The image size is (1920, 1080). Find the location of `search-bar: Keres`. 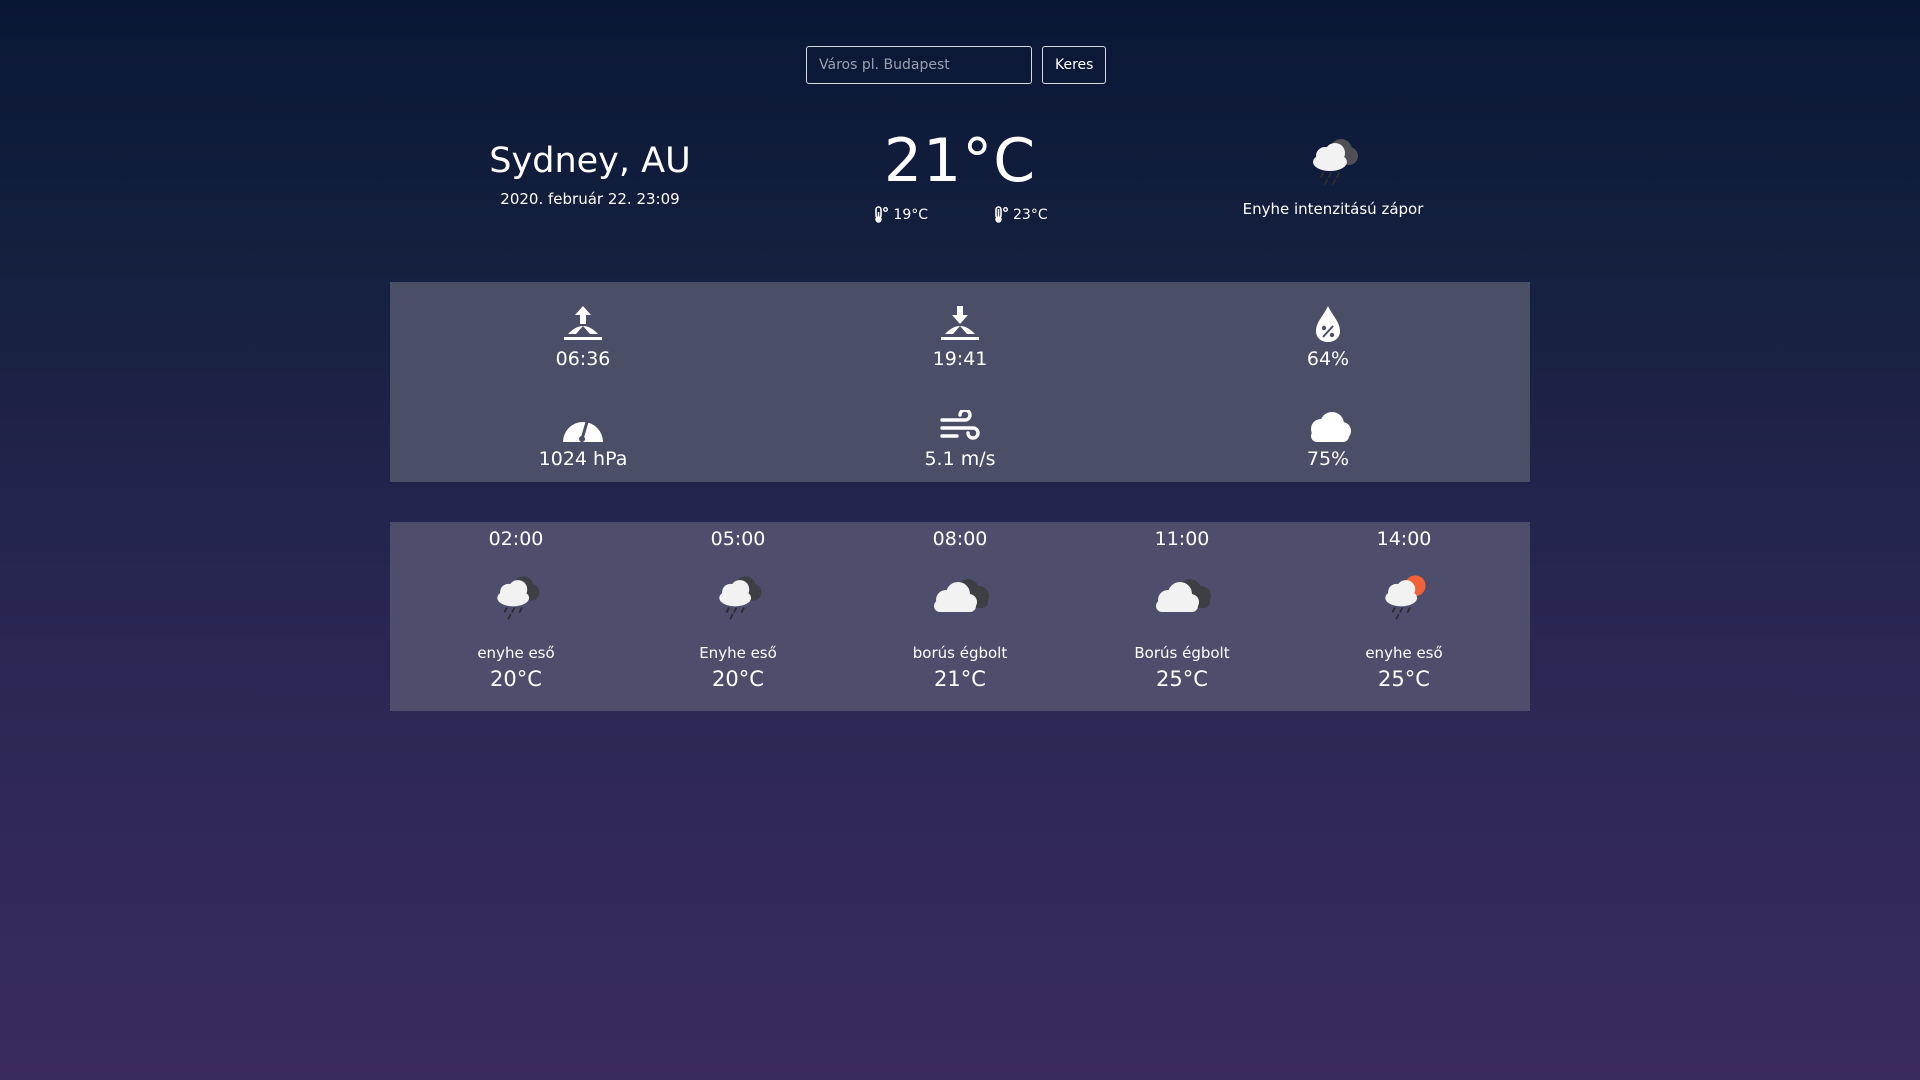

search-bar: Keres is located at coordinates (956, 65).